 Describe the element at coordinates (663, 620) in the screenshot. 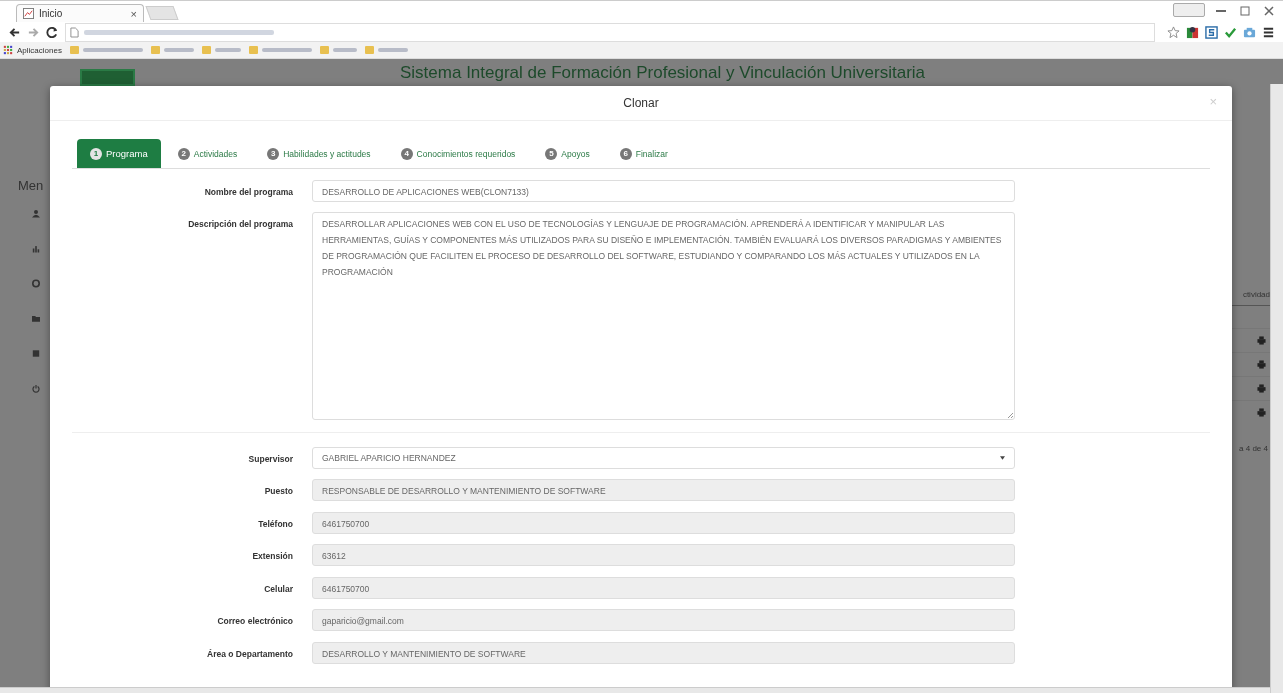

I see `input-field: gaparicio@gmail.com` at that location.